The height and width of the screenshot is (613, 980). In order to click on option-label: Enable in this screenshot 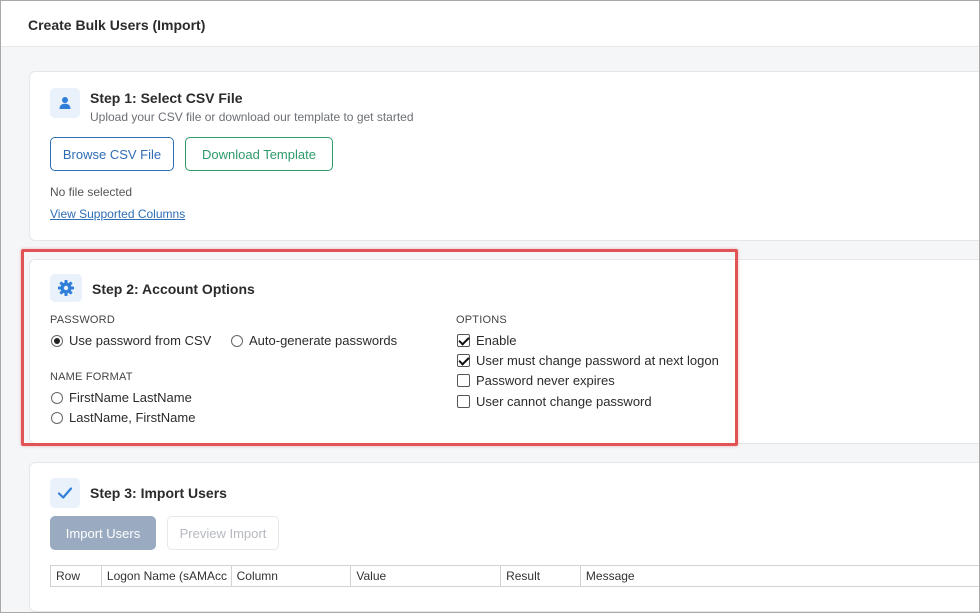, I will do `click(496, 340)`.